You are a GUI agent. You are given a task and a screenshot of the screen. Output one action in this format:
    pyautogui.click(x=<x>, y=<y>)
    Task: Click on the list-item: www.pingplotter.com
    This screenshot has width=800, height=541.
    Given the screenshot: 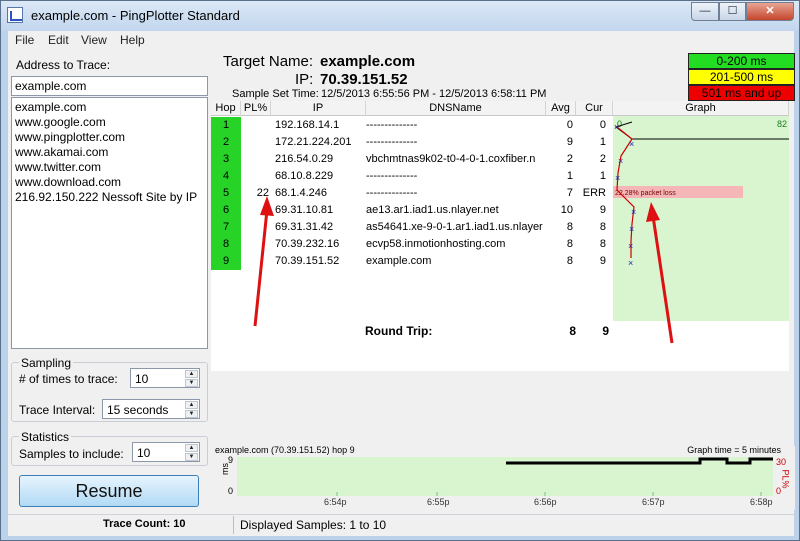 What is the action you would take?
    pyautogui.click(x=109, y=137)
    